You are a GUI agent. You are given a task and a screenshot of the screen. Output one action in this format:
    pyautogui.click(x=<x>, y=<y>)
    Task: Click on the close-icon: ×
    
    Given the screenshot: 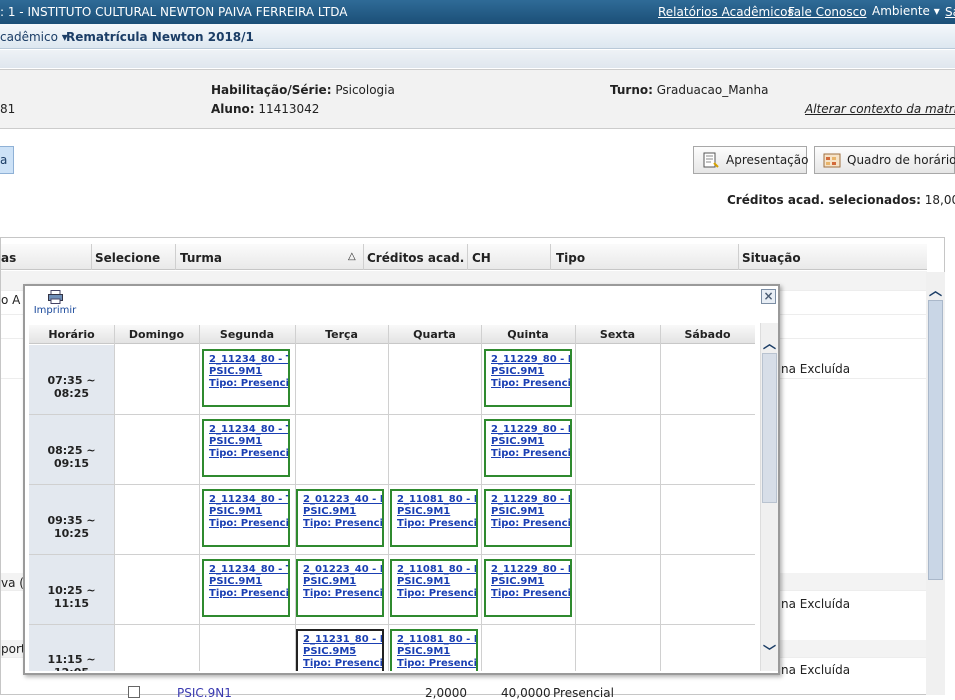 What is the action you would take?
    pyautogui.click(x=768, y=296)
    